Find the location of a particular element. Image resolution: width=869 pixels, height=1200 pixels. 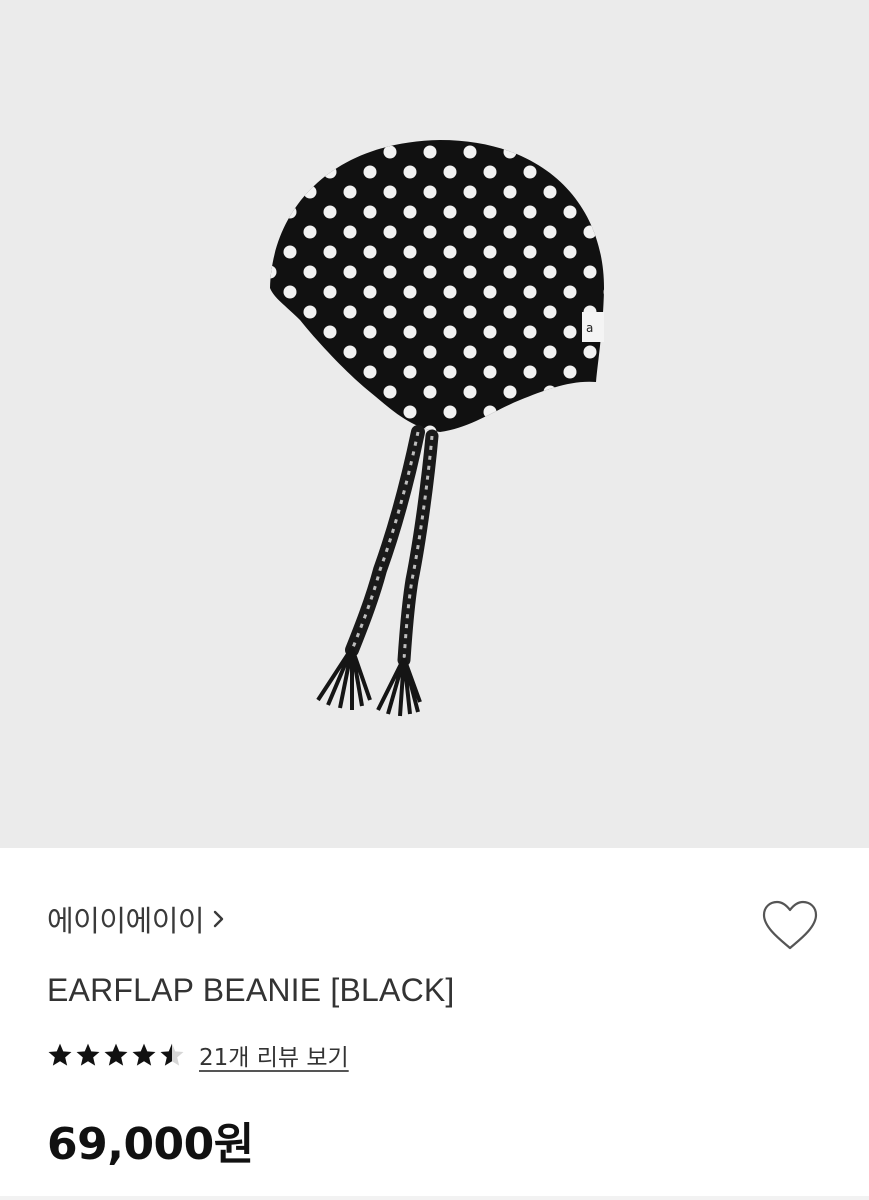

divider is located at coordinates (434, 1198).